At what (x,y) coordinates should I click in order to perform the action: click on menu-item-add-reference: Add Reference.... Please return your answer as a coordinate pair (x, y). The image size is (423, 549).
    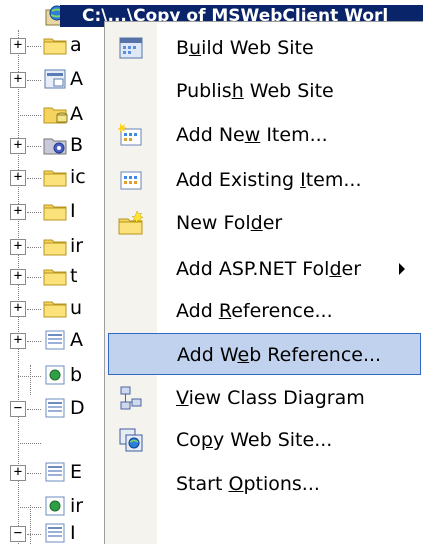
    Looking at the image, I should click on (264, 311).